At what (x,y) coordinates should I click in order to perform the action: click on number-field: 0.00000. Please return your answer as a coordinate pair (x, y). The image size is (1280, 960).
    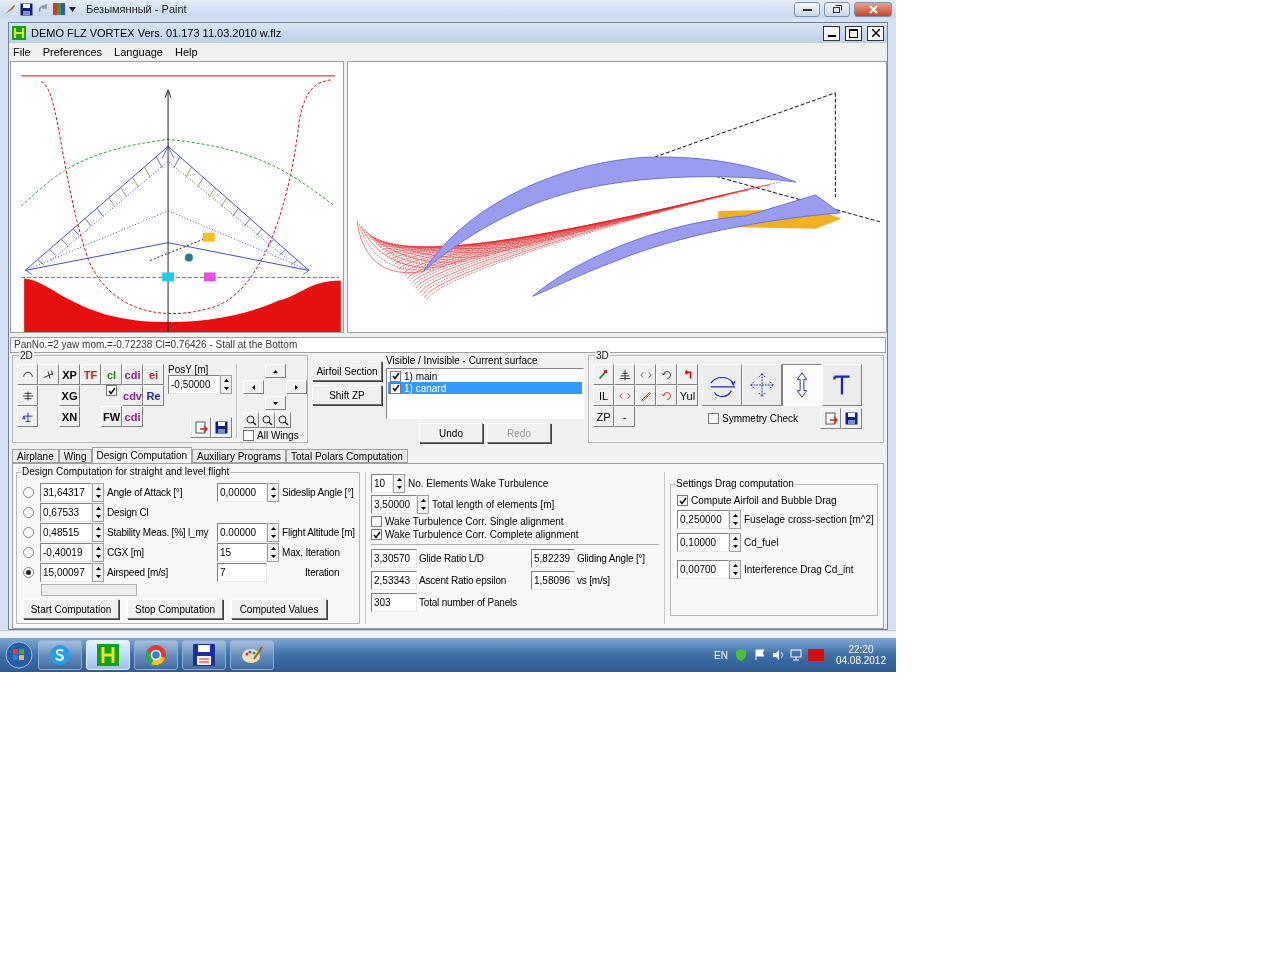
    Looking at the image, I should click on (242, 532).